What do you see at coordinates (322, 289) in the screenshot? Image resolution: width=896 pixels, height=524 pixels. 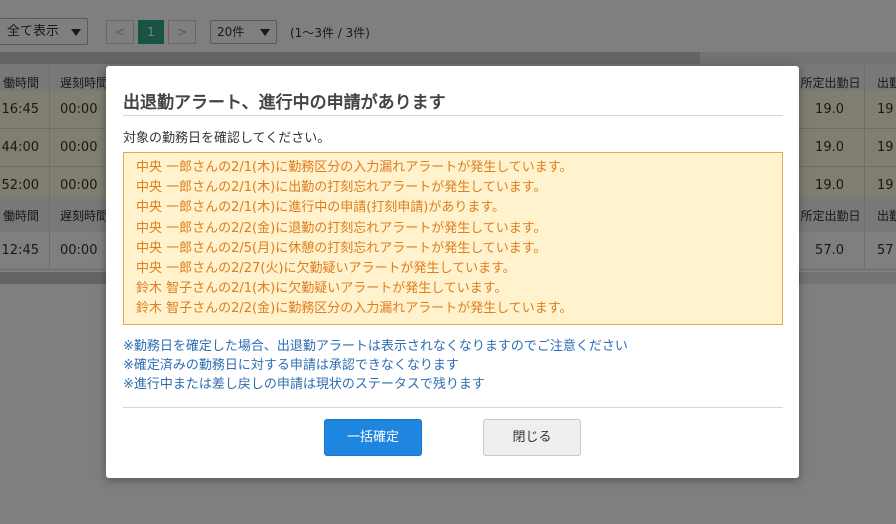 I see `alert-item: 鈴木 智子さんの2/1(木)に欠勤疑いアラートが発生しています。` at bounding box center [322, 289].